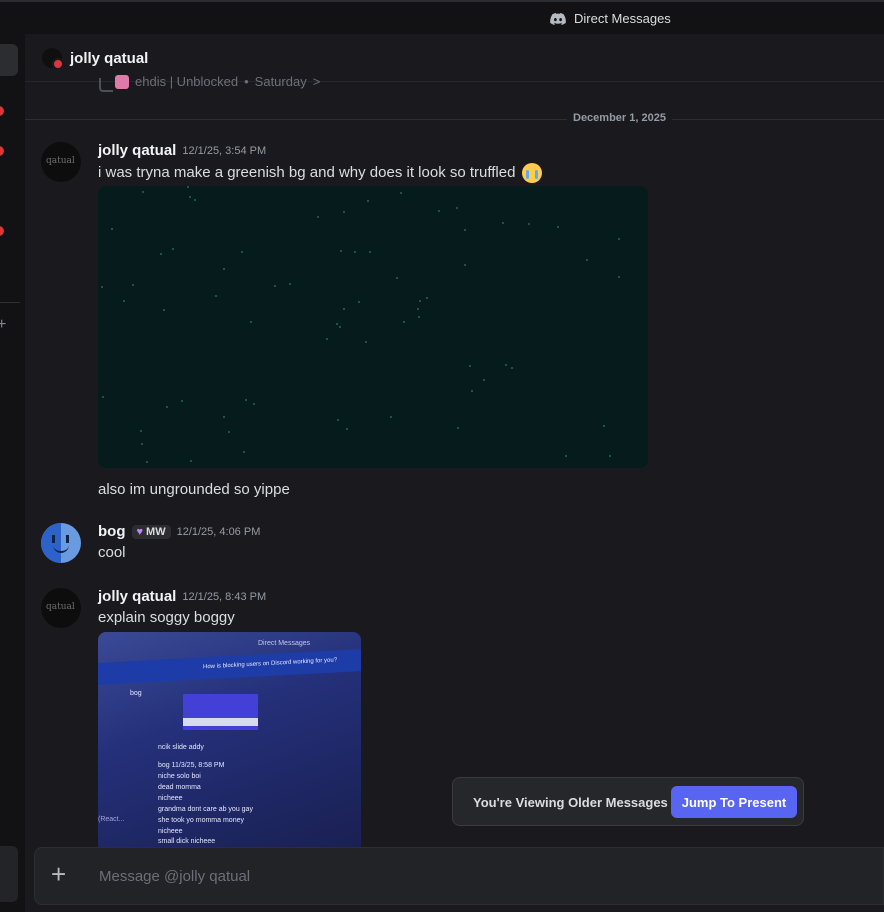 This screenshot has height=912, width=884. I want to click on title-text: Direct Messages, so click(622, 18).